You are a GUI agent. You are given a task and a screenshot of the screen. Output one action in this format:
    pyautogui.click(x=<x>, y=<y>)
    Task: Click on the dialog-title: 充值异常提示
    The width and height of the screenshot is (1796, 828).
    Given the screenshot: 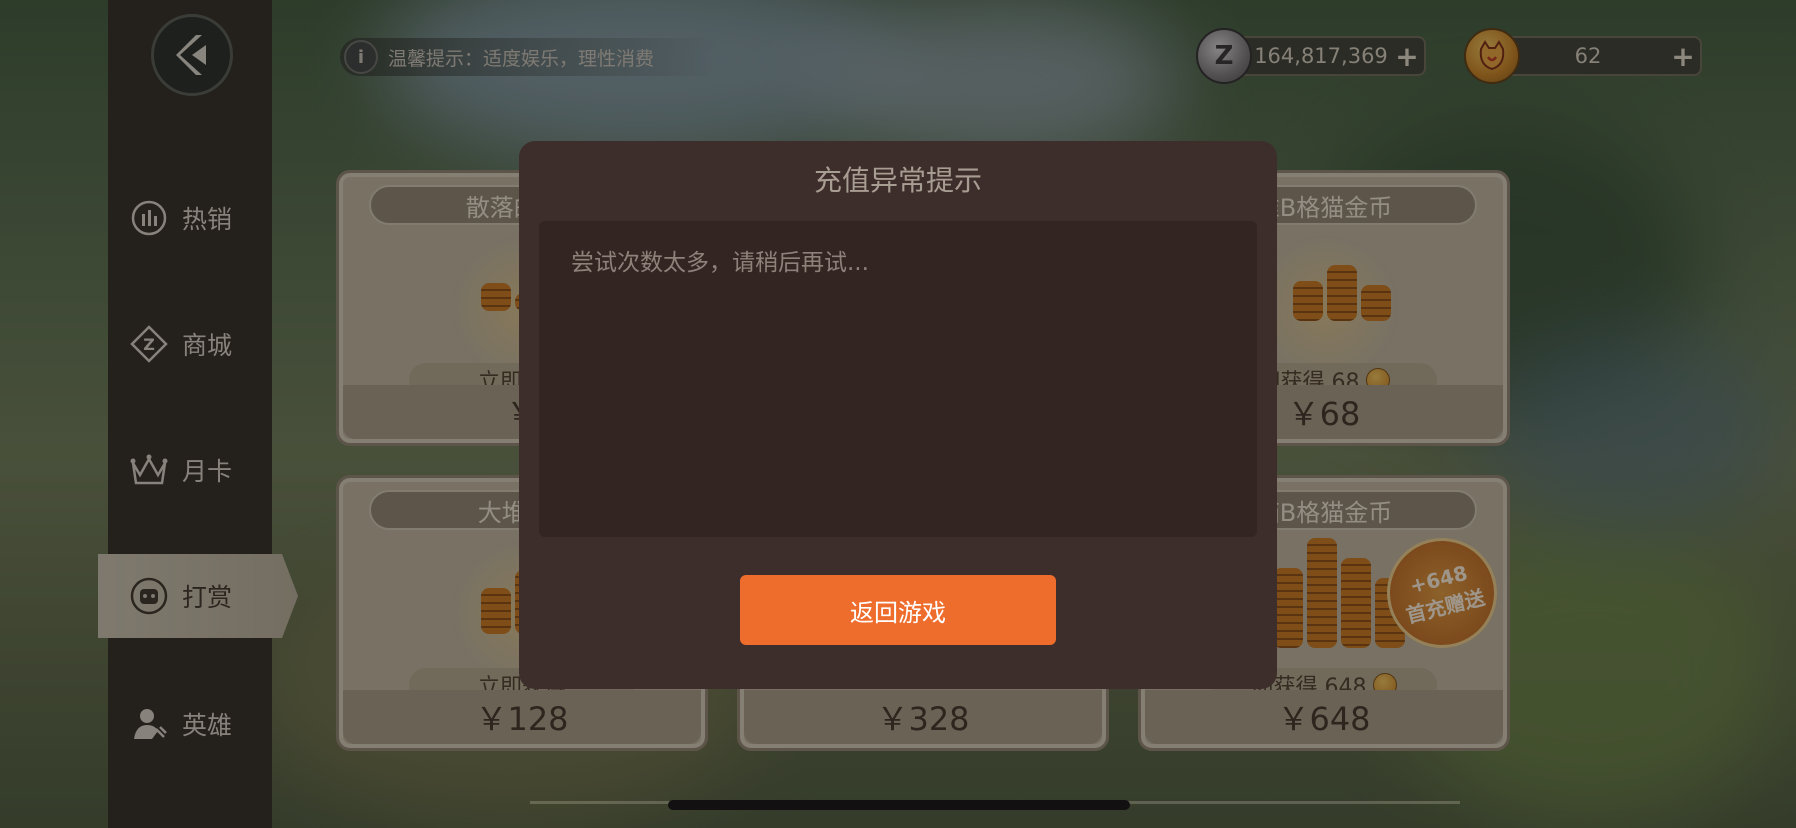 What is the action you would take?
    pyautogui.click(x=897, y=180)
    